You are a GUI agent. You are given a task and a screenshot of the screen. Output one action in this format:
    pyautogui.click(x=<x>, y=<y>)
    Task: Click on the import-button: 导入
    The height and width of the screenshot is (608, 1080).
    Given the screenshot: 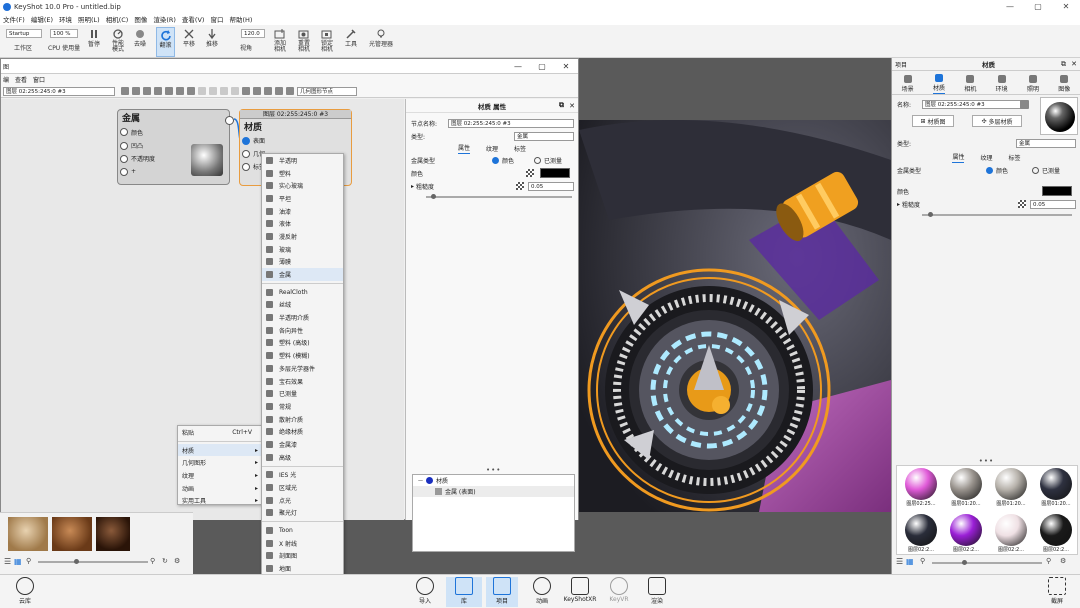 What is the action you would take?
    pyautogui.click(x=425, y=591)
    